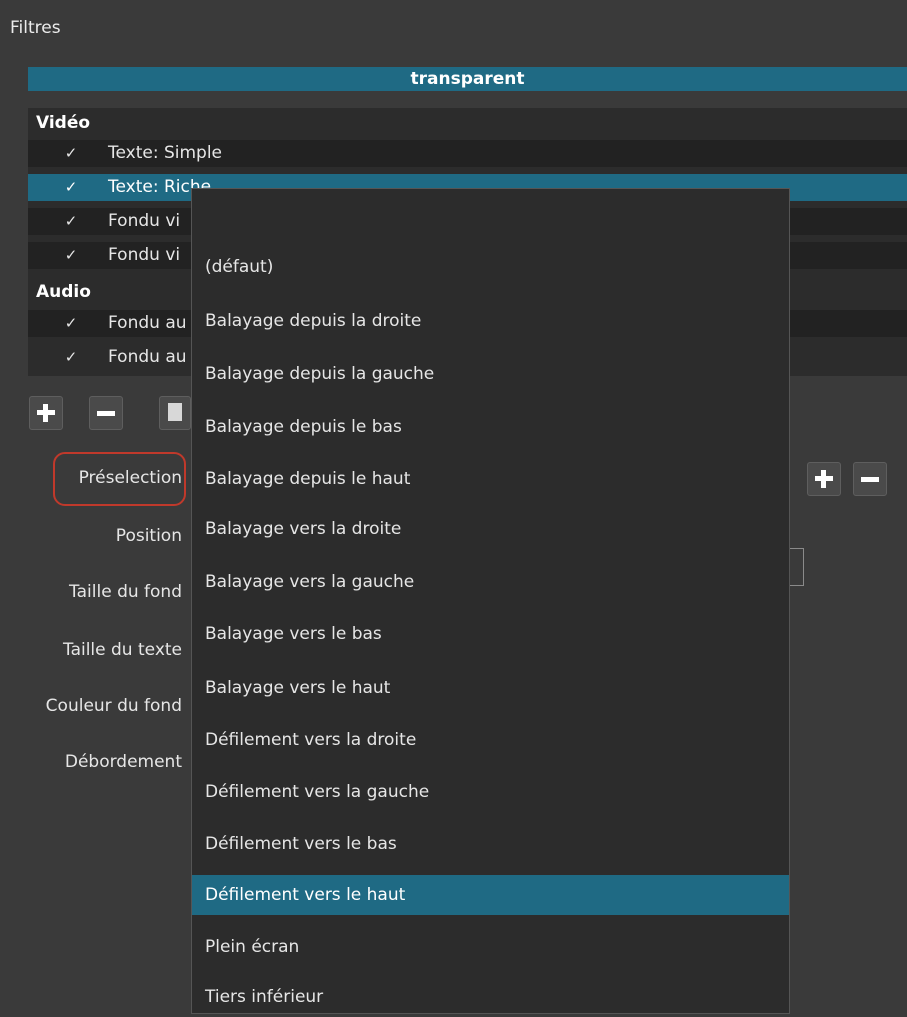 This screenshot has height=1017, width=907. Describe the element at coordinates (490, 740) in the screenshot. I see `dropdown-item: Défilement vers la droite` at that location.